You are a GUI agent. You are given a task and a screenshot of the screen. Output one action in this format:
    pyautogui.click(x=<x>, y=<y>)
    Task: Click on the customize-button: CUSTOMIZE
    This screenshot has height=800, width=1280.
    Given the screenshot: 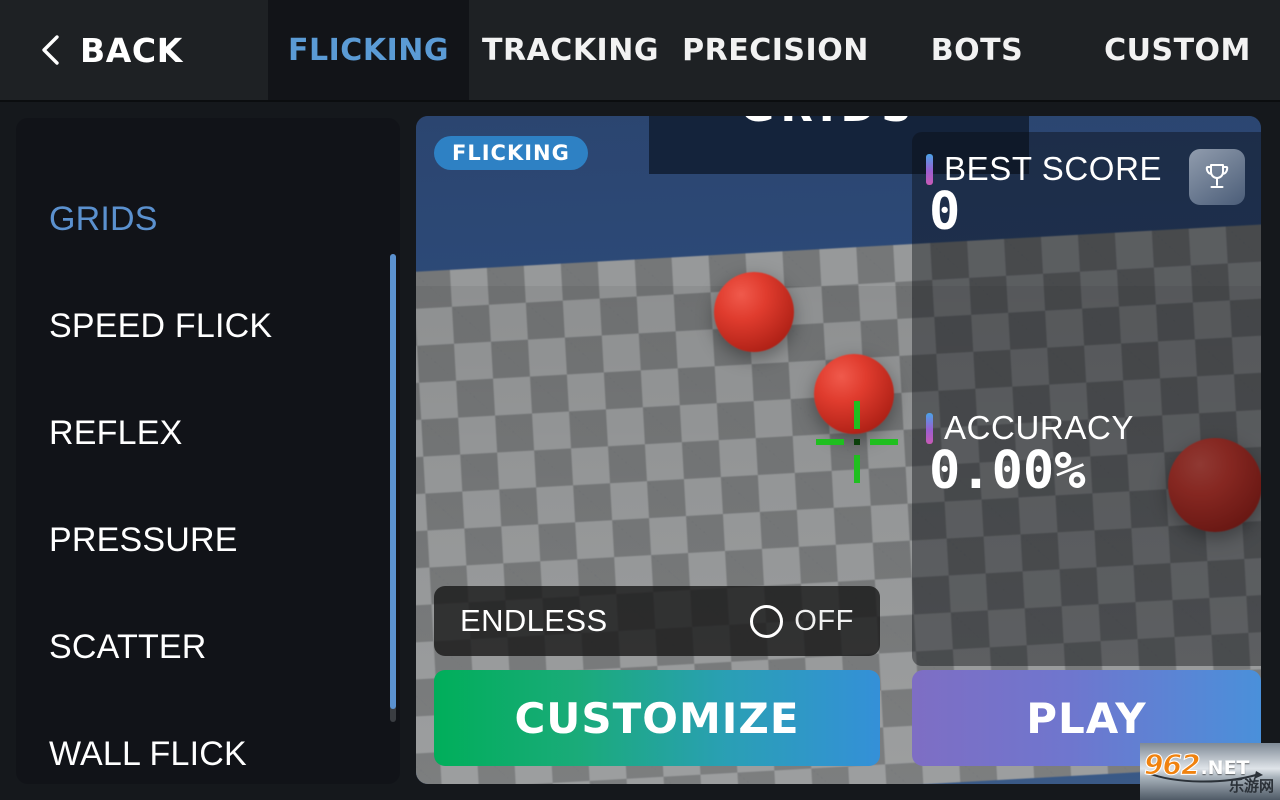 What is the action you would take?
    pyautogui.click(x=657, y=718)
    